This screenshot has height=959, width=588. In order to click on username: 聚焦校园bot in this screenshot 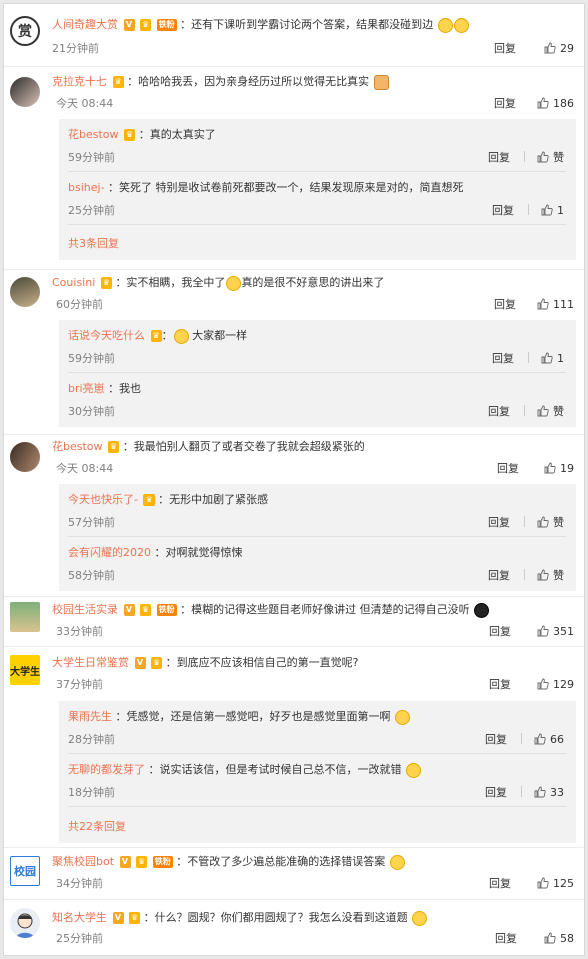, I will do `click(83, 861)`.